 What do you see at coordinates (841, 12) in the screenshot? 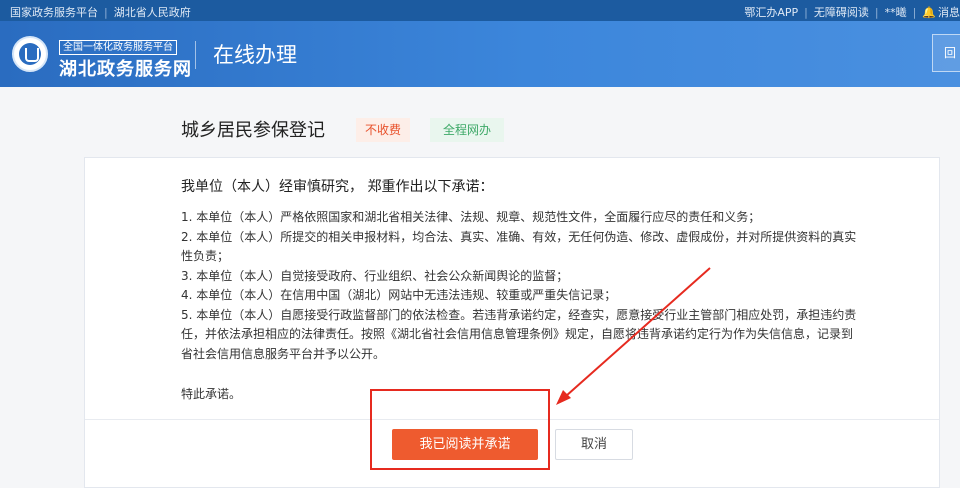
I see `link-accessibility: 无障碍阅读` at bounding box center [841, 12].